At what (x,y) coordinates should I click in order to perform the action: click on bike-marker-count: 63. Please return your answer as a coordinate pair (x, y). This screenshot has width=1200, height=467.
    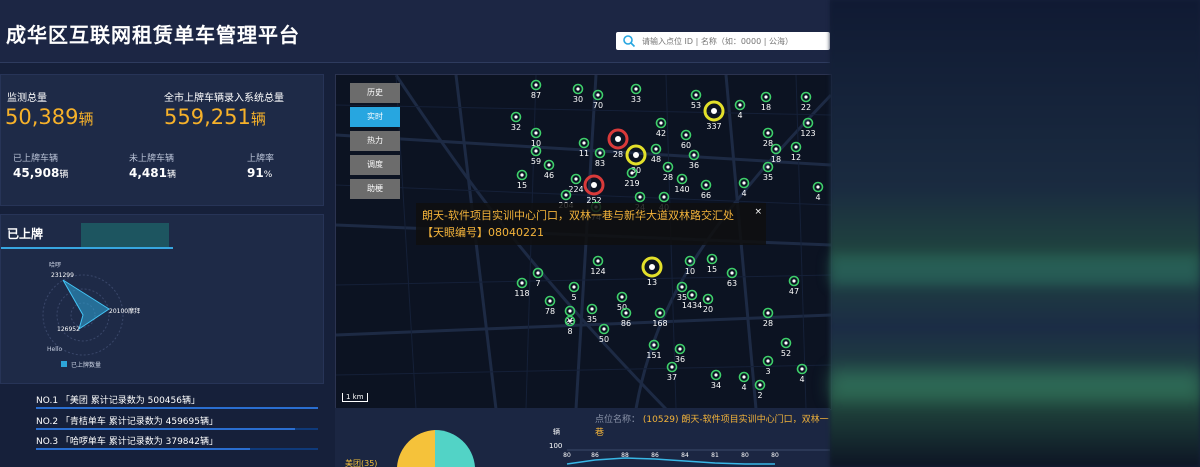
    Looking at the image, I should click on (732, 283).